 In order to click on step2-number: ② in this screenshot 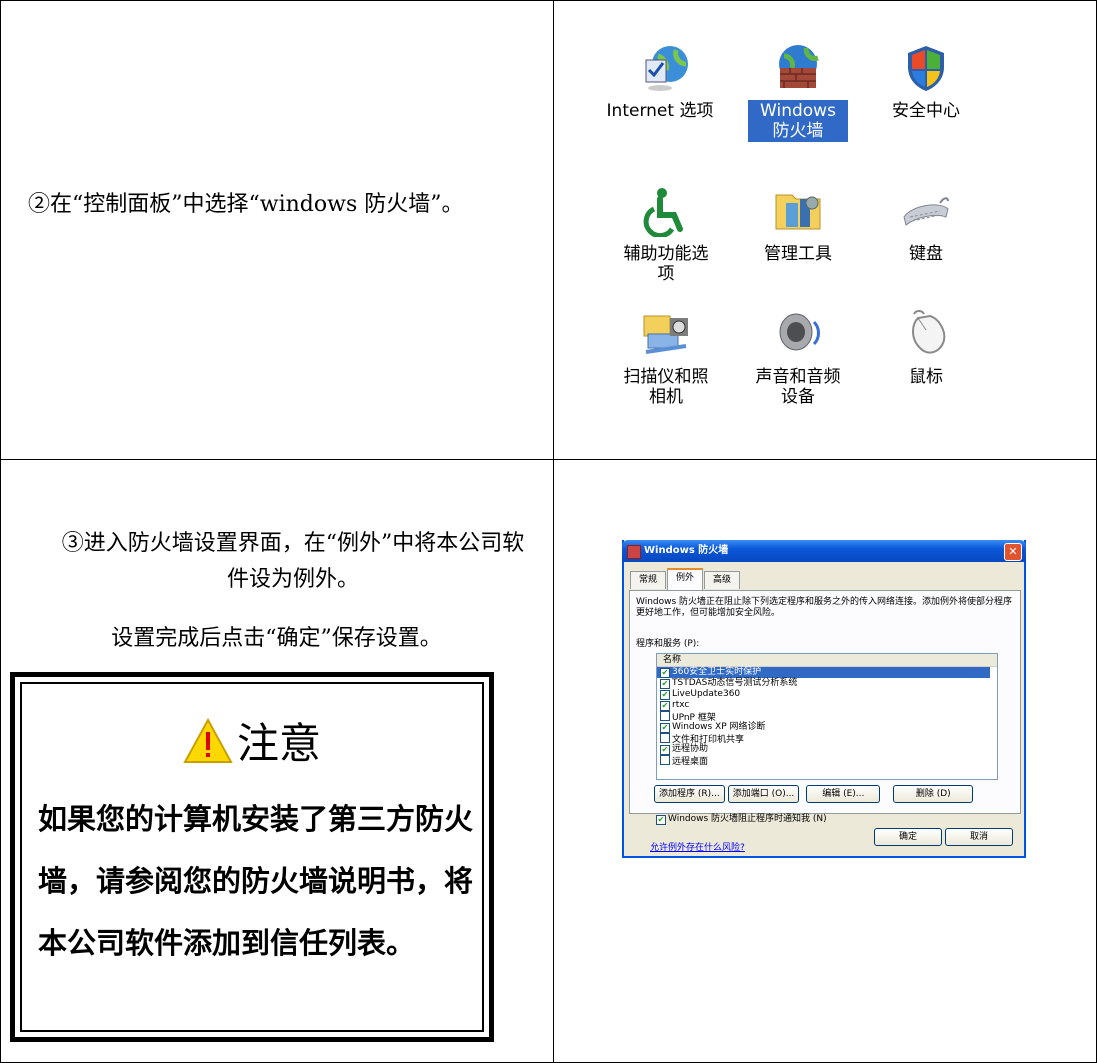, I will do `click(39, 204)`.